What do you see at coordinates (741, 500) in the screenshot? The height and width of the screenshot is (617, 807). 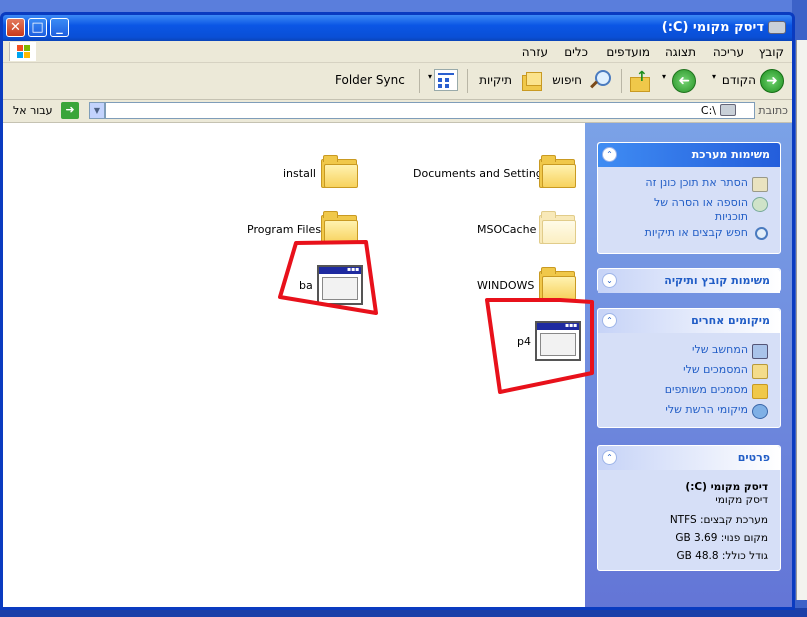 I see `details-type: דיסק מקומי` at bounding box center [741, 500].